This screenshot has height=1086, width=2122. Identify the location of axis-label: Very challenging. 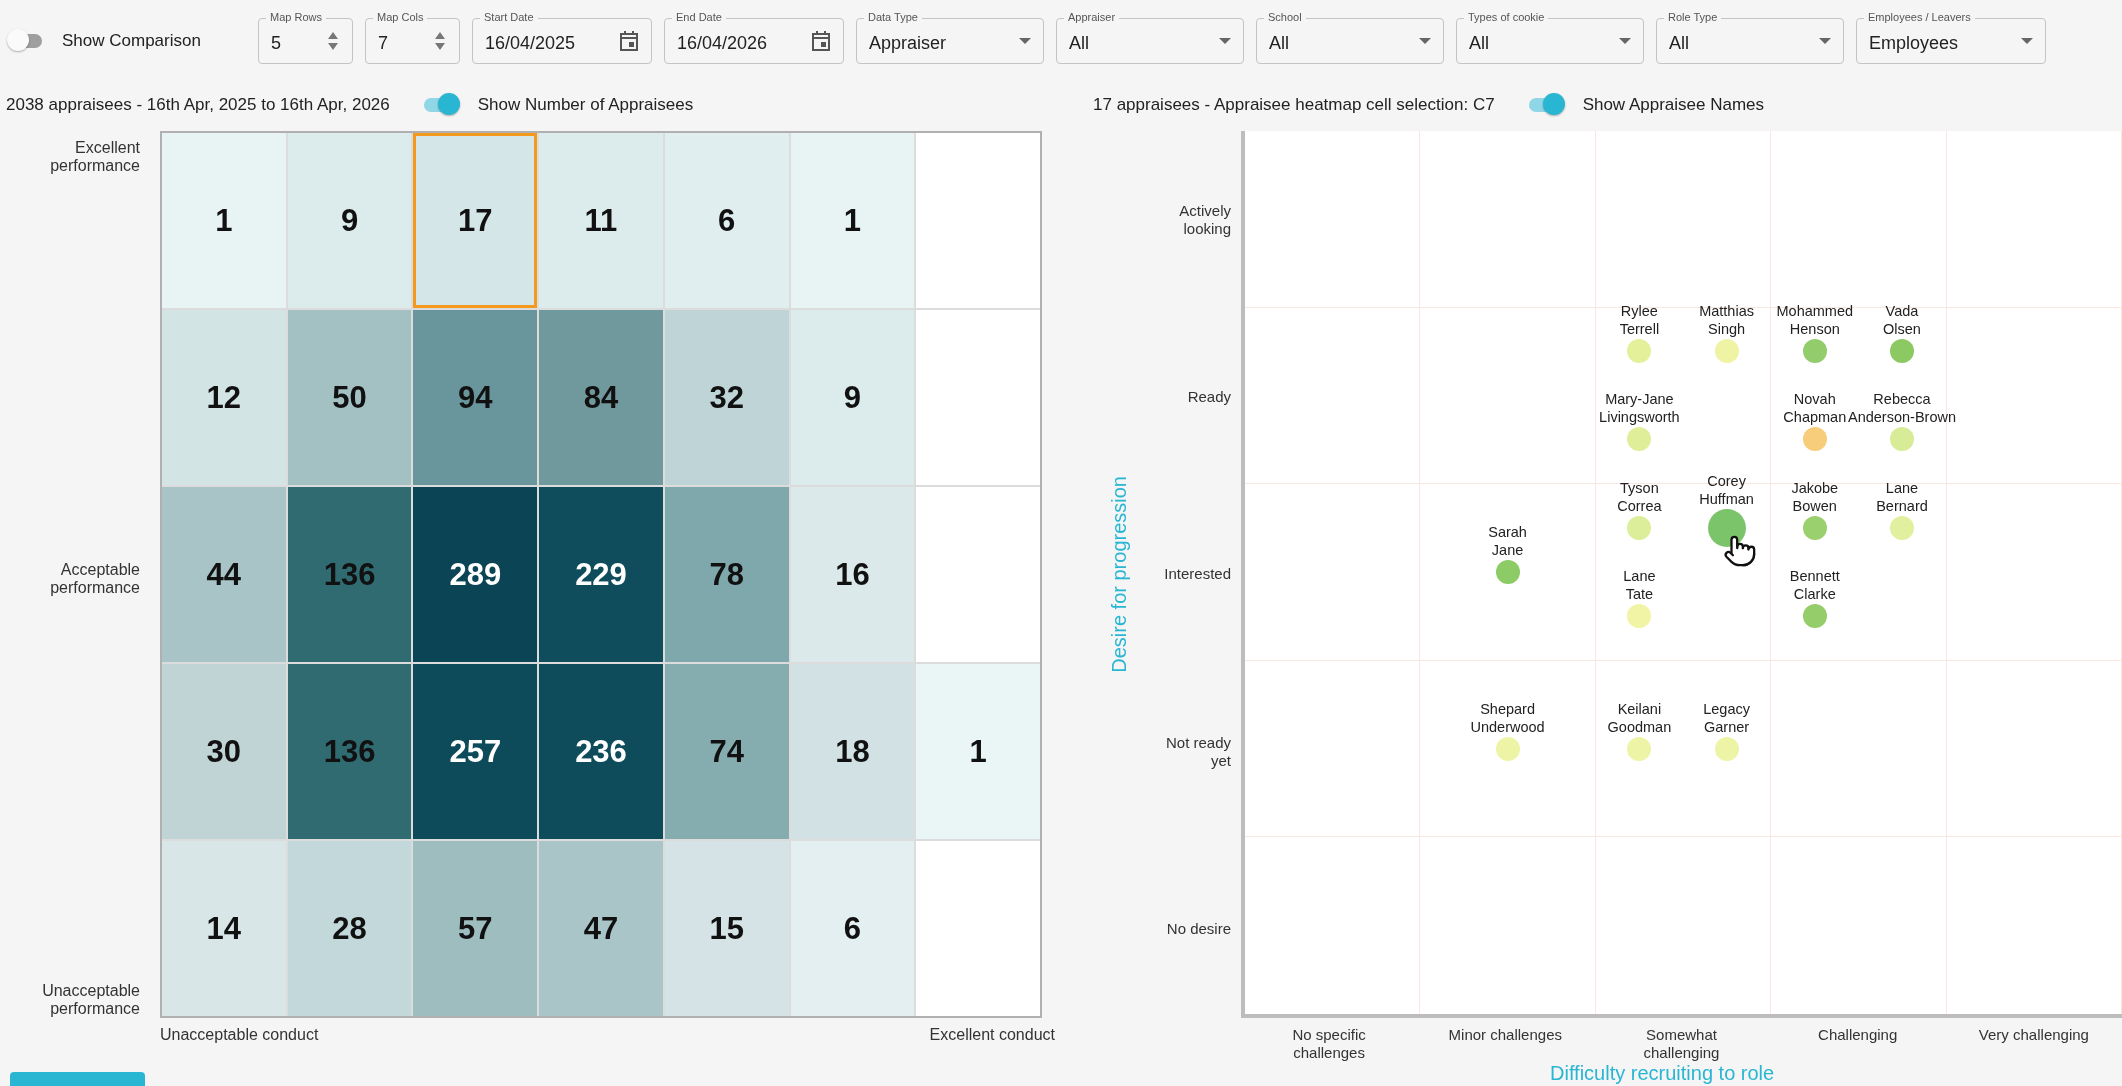
(2033, 1035).